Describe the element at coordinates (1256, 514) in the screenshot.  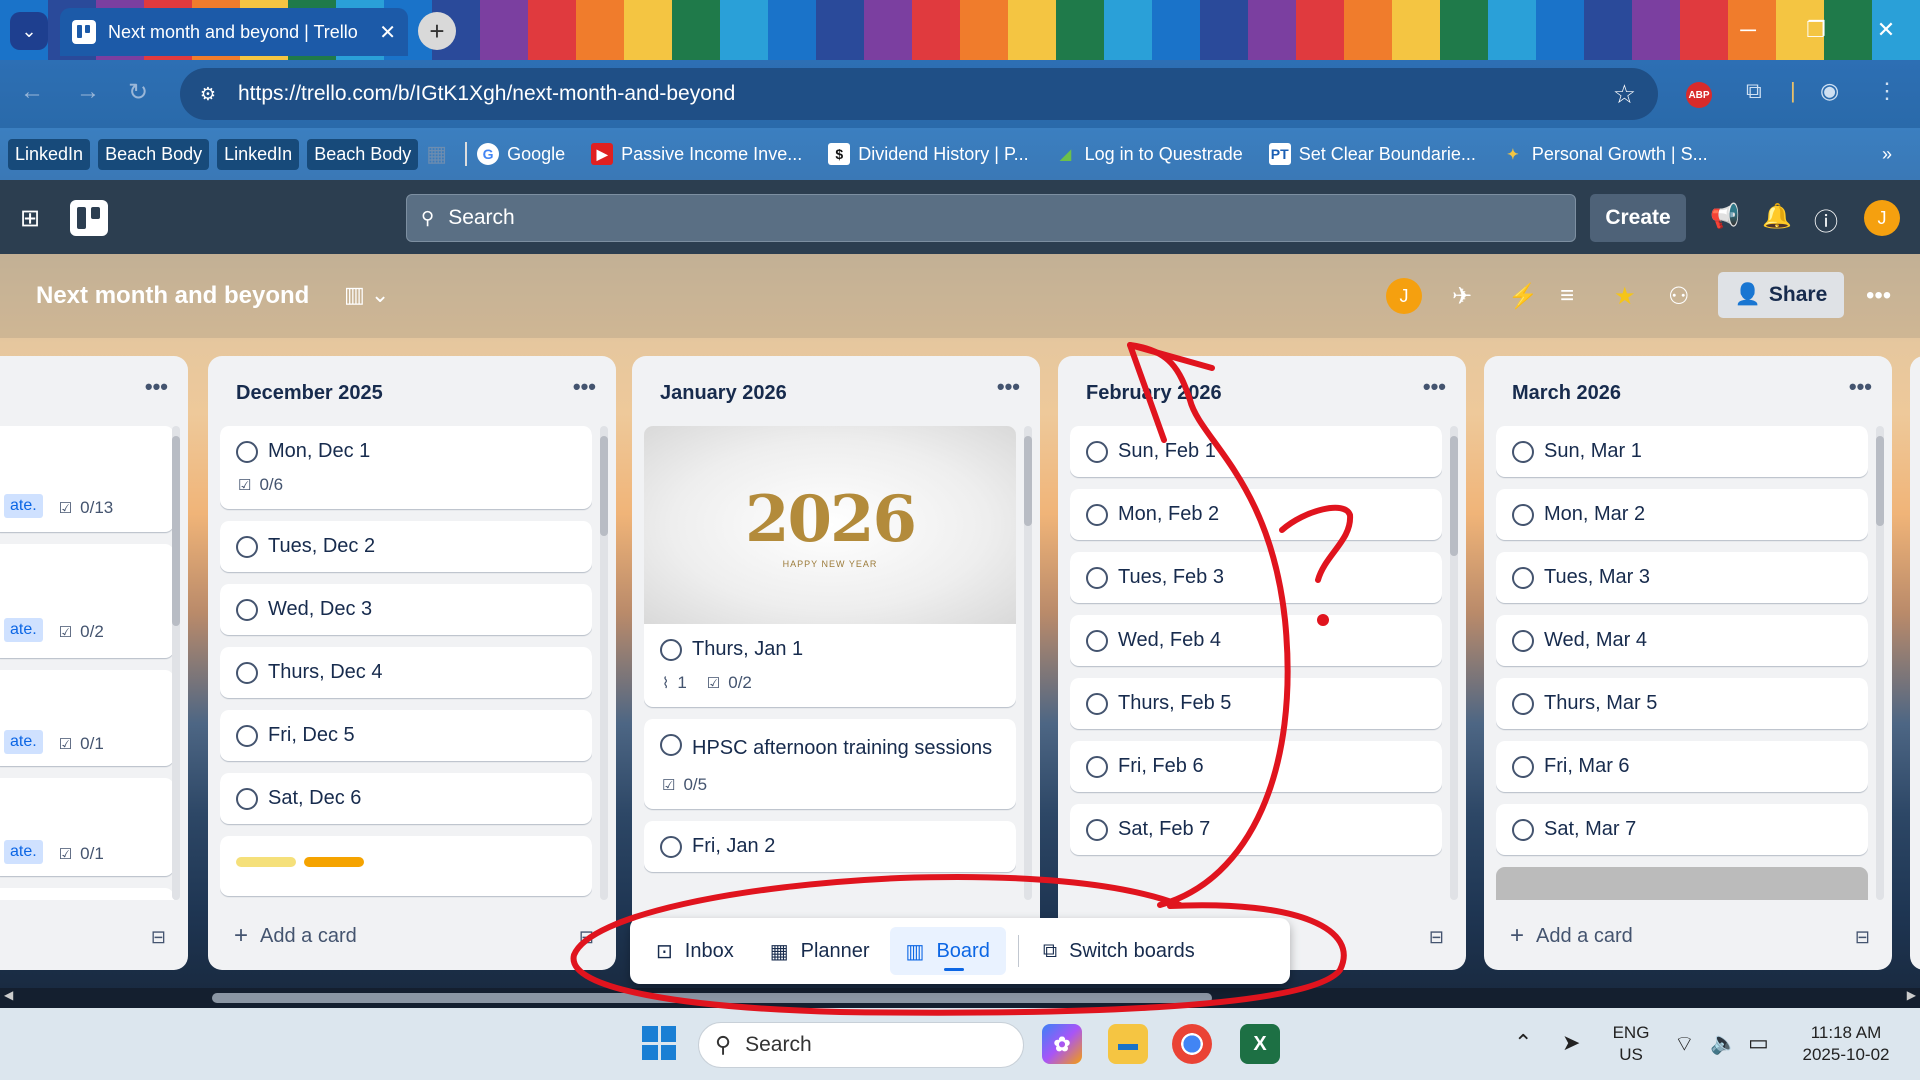
I see `list-item: Mon, Feb 2` at that location.